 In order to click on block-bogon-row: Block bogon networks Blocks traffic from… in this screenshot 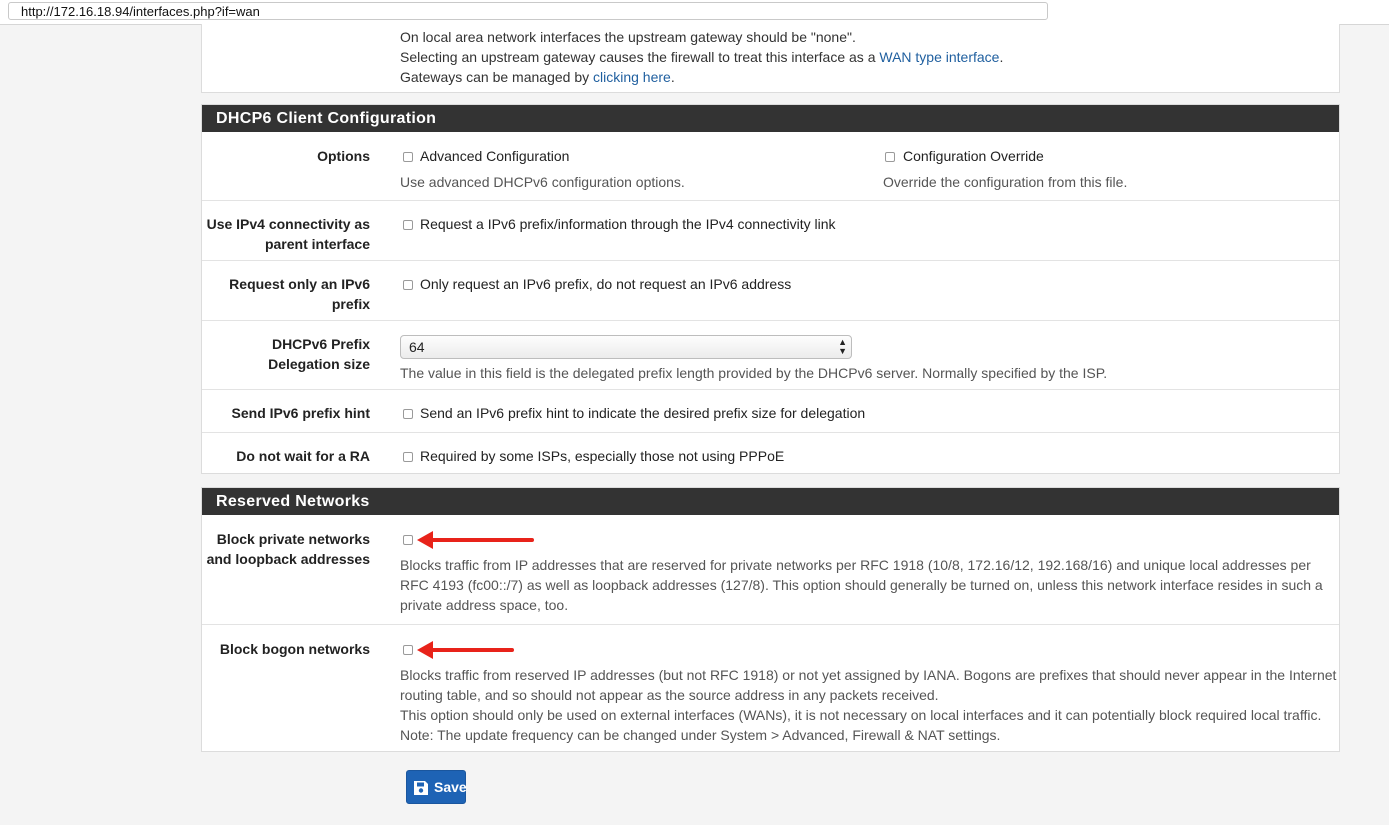, I will do `click(770, 688)`.